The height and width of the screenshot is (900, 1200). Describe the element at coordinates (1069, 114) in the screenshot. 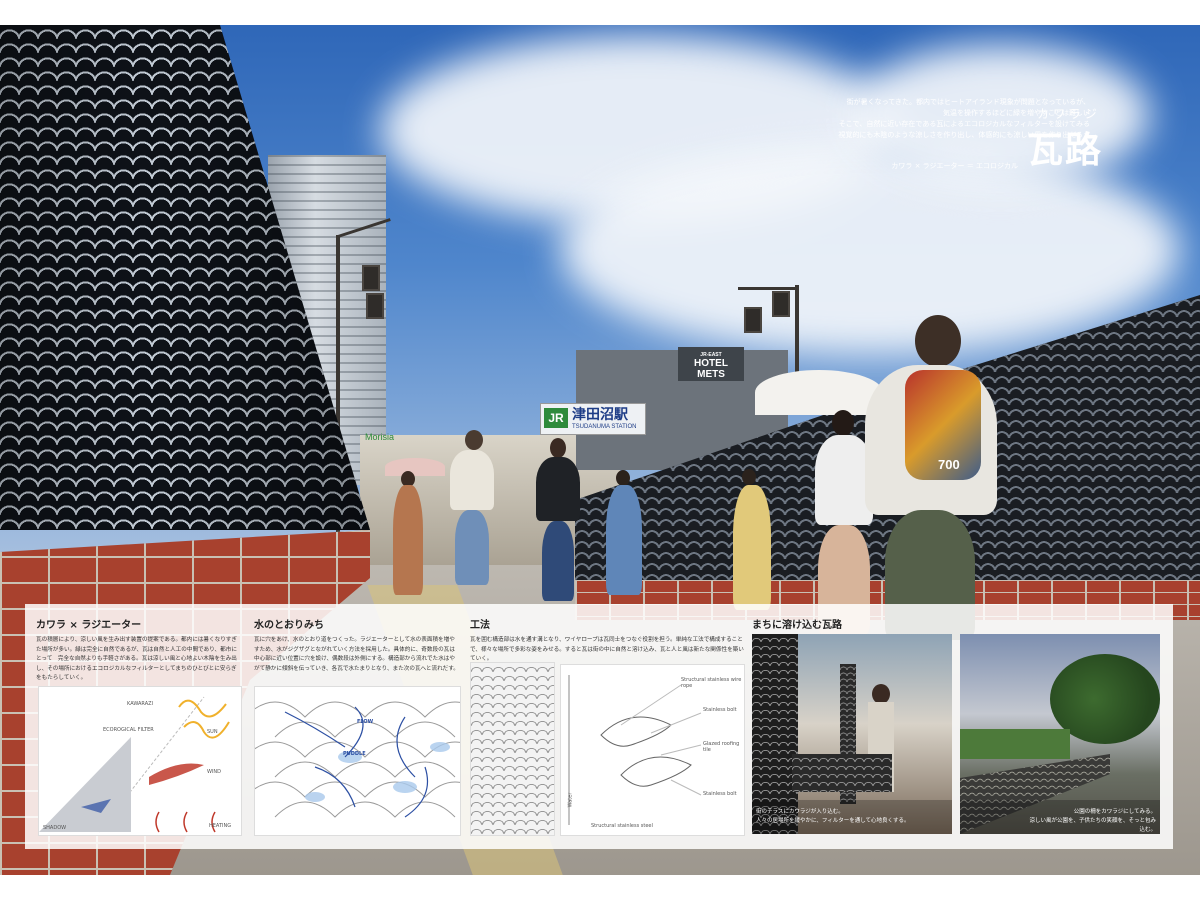

I see `title-ruby: カワラジ` at that location.